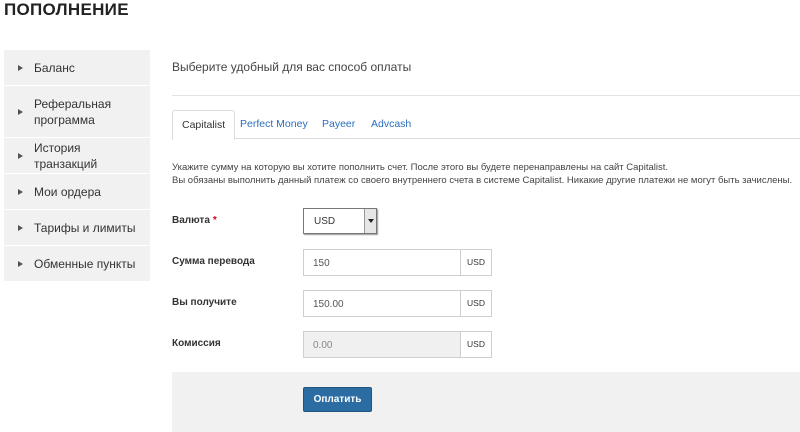  What do you see at coordinates (337, 399) in the screenshot?
I see `pay-button: Оплатить` at bounding box center [337, 399].